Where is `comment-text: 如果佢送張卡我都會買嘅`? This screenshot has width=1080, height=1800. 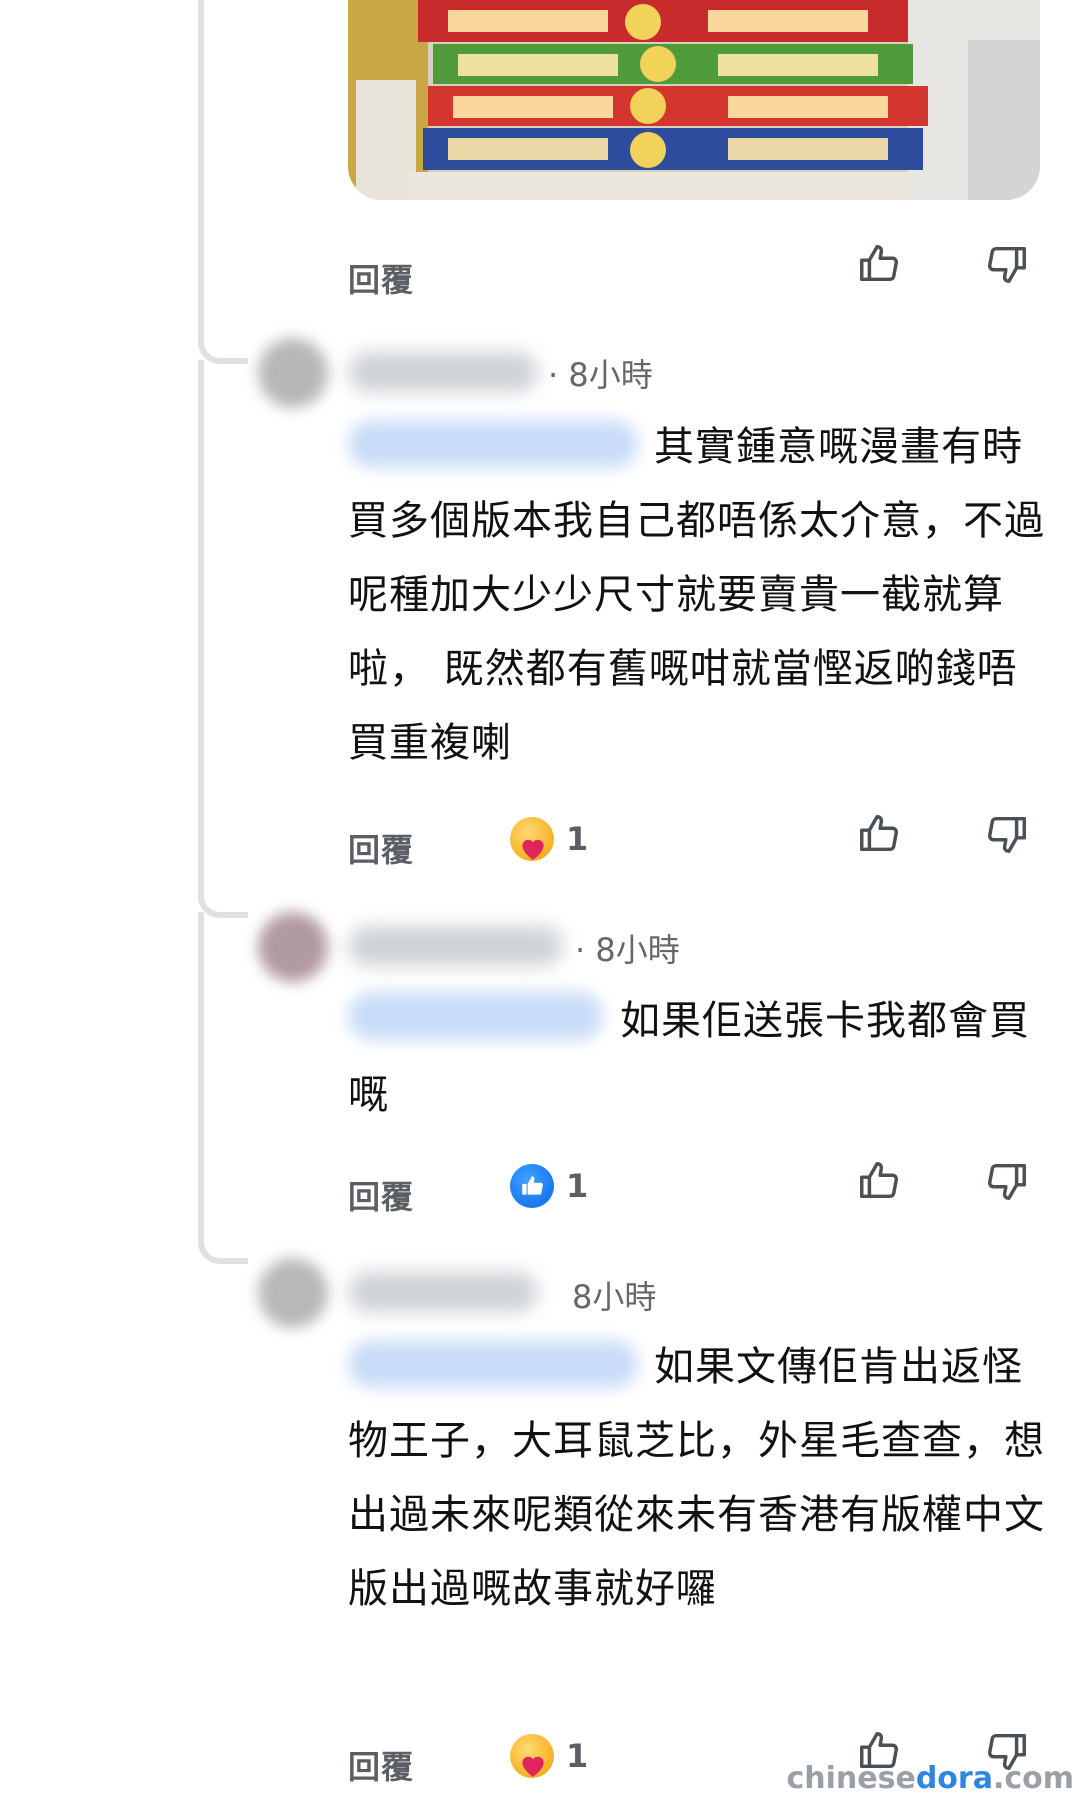
comment-text: 如果佢送張卡我都會買嘅 is located at coordinates (689, 1058).